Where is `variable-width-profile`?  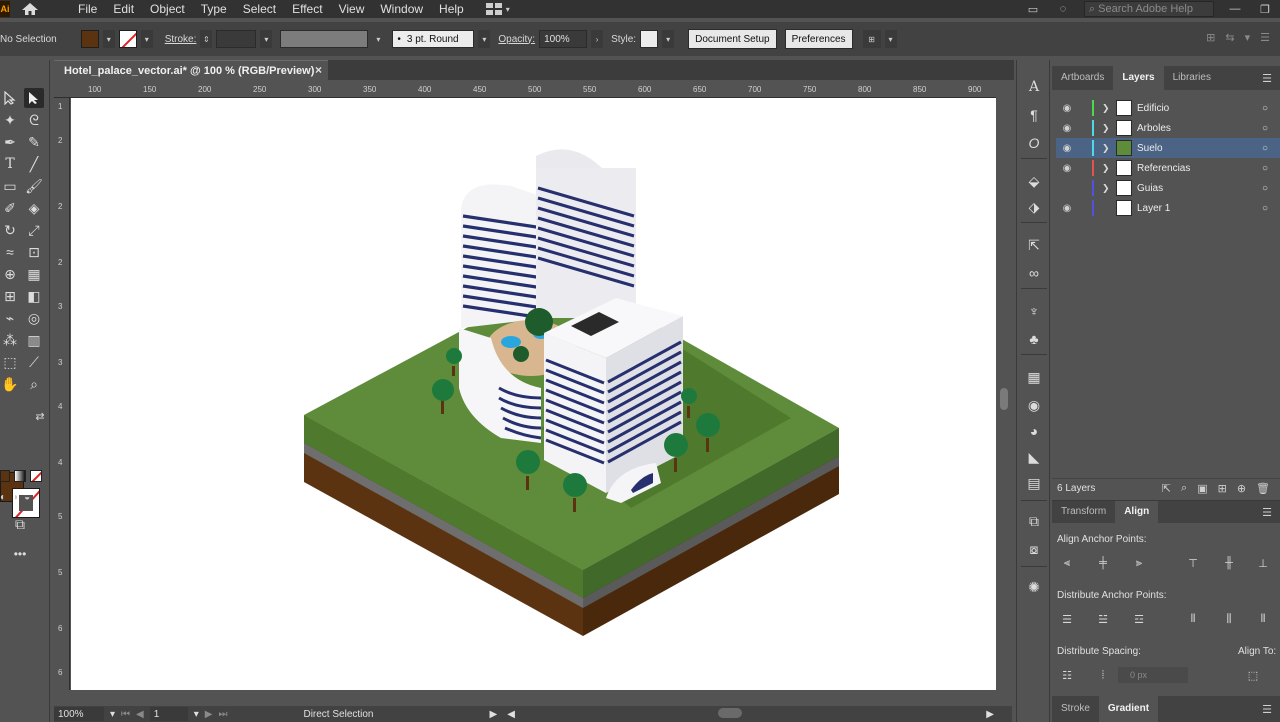
variable-width-profile is located at coordinates (324, 39).